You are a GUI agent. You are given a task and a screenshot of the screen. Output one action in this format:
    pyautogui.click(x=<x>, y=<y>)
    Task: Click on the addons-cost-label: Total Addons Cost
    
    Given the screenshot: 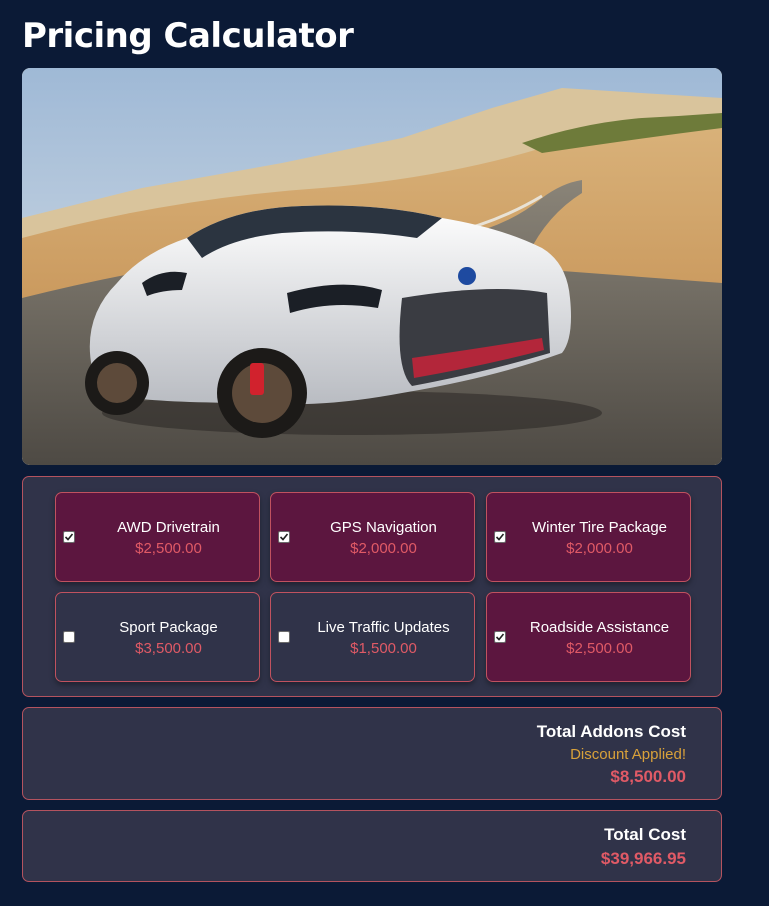 What is the action you would take?
    pyautogui.click(x=611, y=731)
    